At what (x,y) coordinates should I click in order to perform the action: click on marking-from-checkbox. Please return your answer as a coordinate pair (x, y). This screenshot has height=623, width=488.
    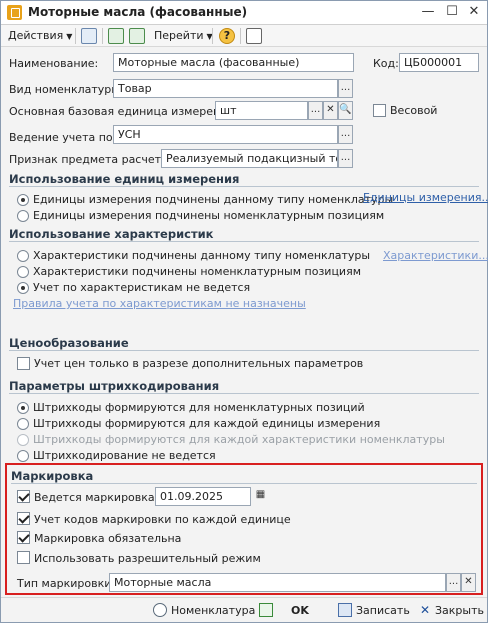
    Looking at the image, I should click on (23, 496).